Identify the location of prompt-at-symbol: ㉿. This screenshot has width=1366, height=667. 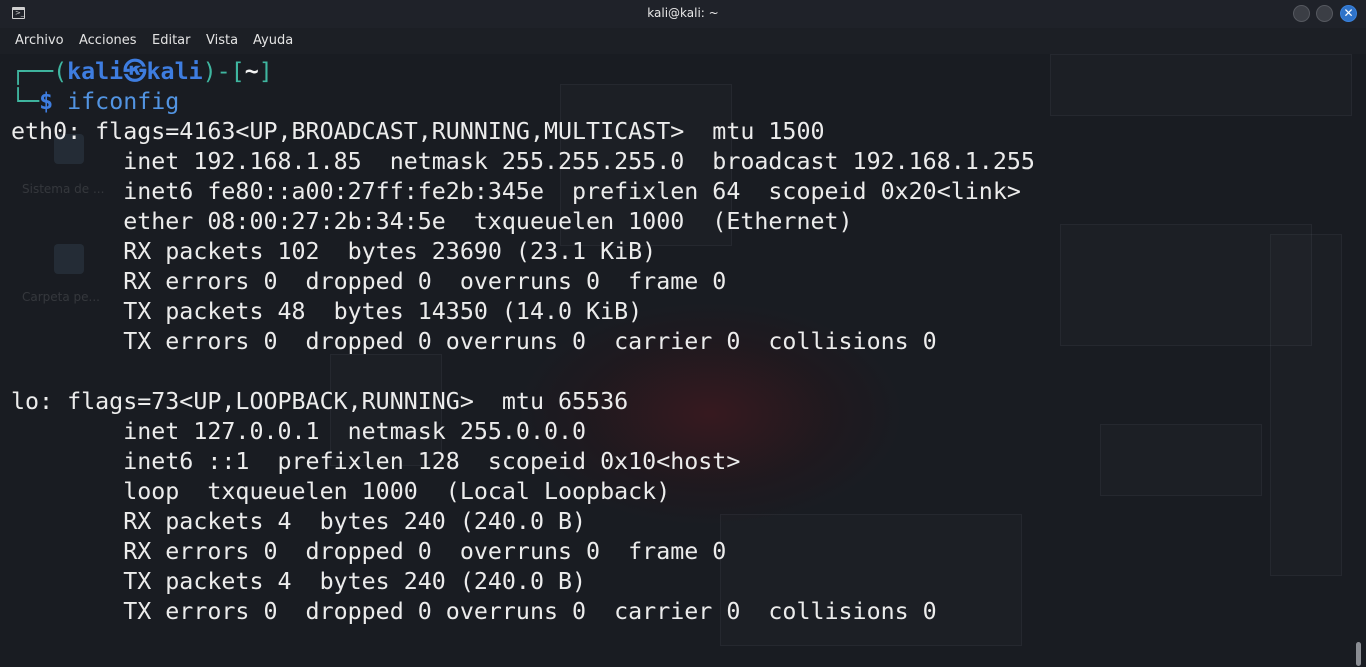
(135, 71).